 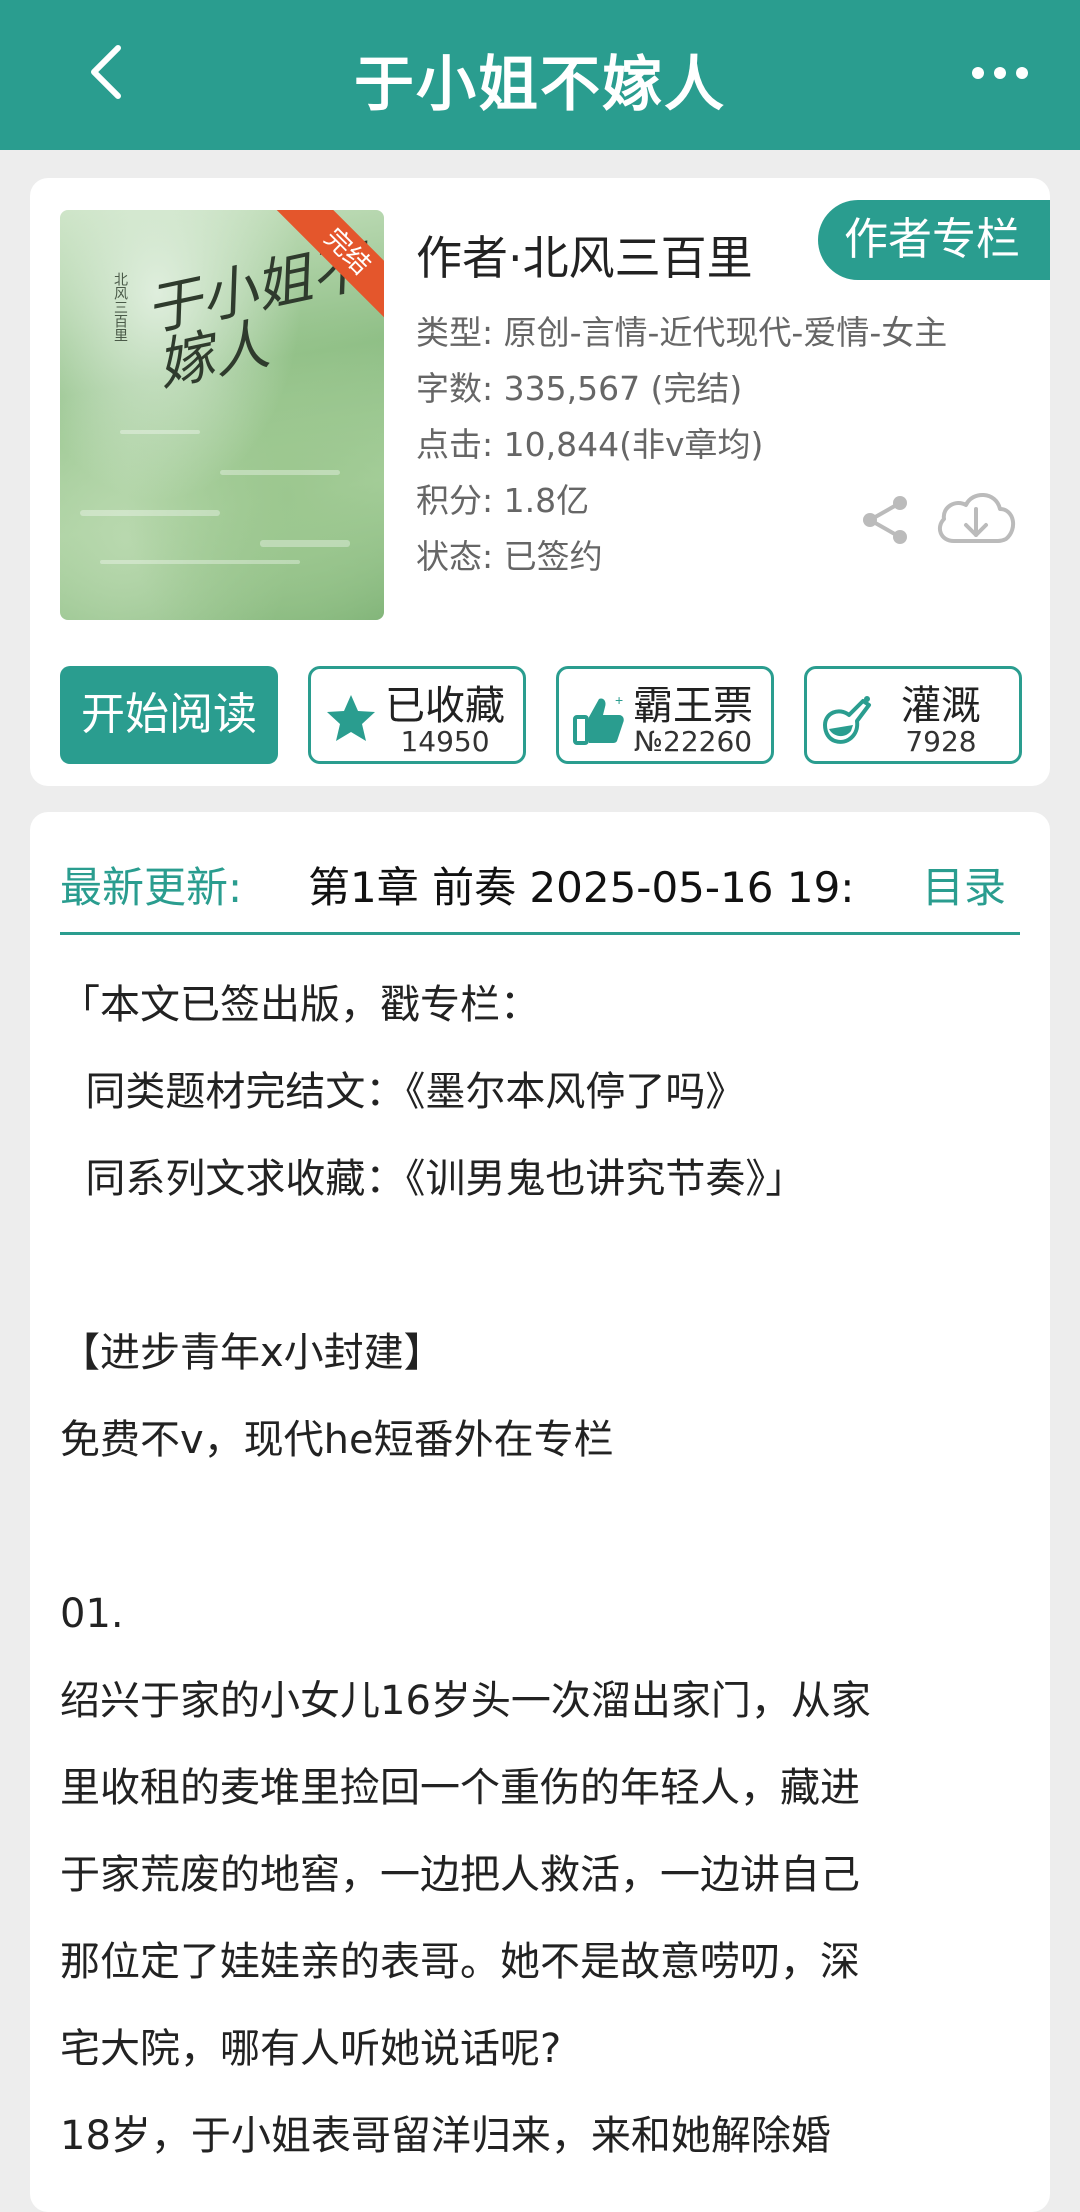 I want to click on overlord-ticket-count: №22260, so click(x=693, y=741).